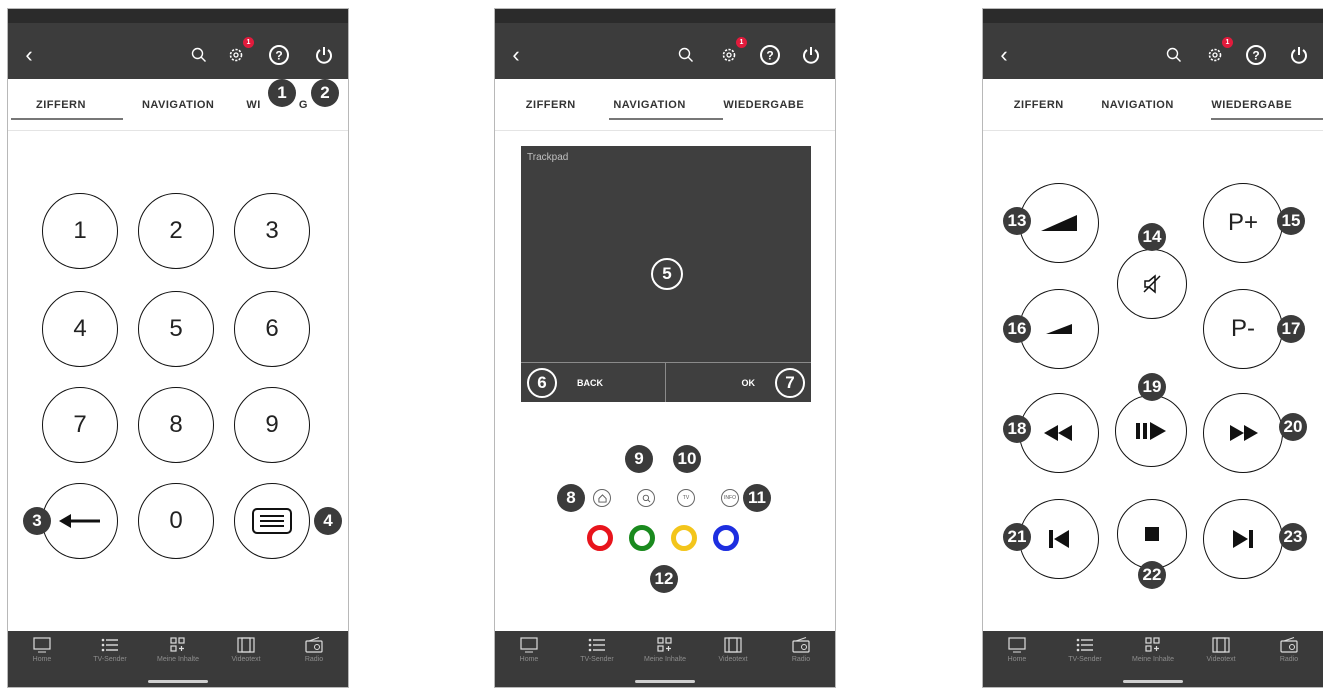 Image resolution: width=1323 pixels, height=688 pixels. What do you see at coordinates (176, 231) in the screenshot?
I see `digit-2-button: 2` at bounding box center [176, 231].